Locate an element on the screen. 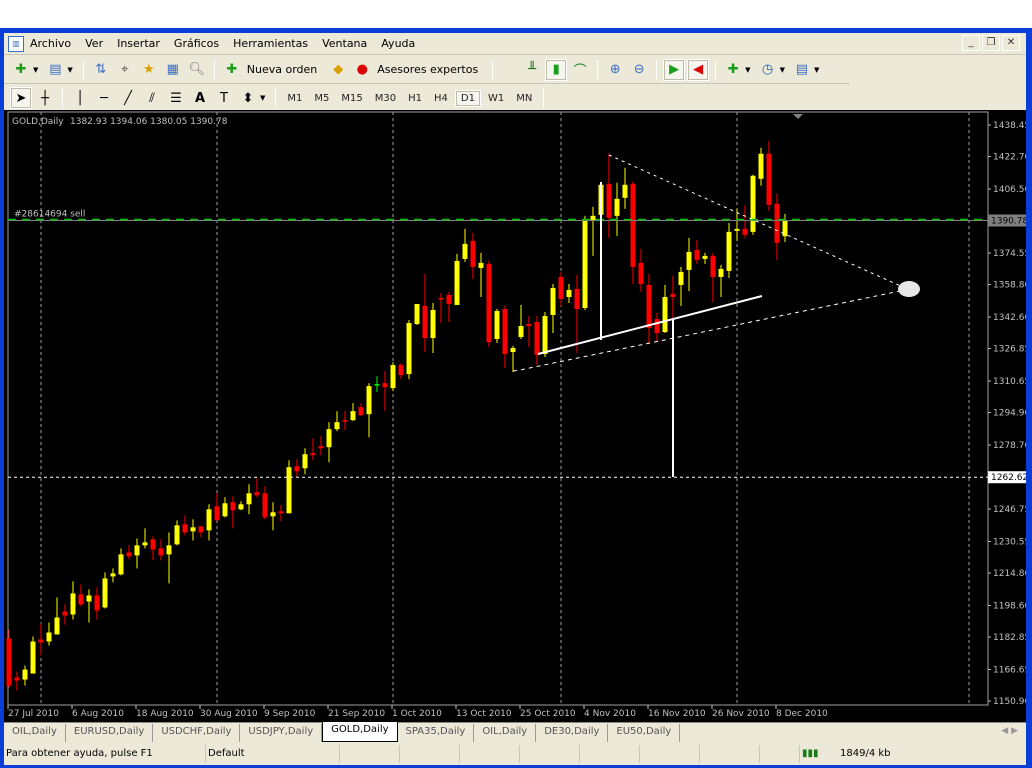 The height and width of the screenshot is (768, 1032). order-label: #28614694 sell is located at coordinates (49, 214).